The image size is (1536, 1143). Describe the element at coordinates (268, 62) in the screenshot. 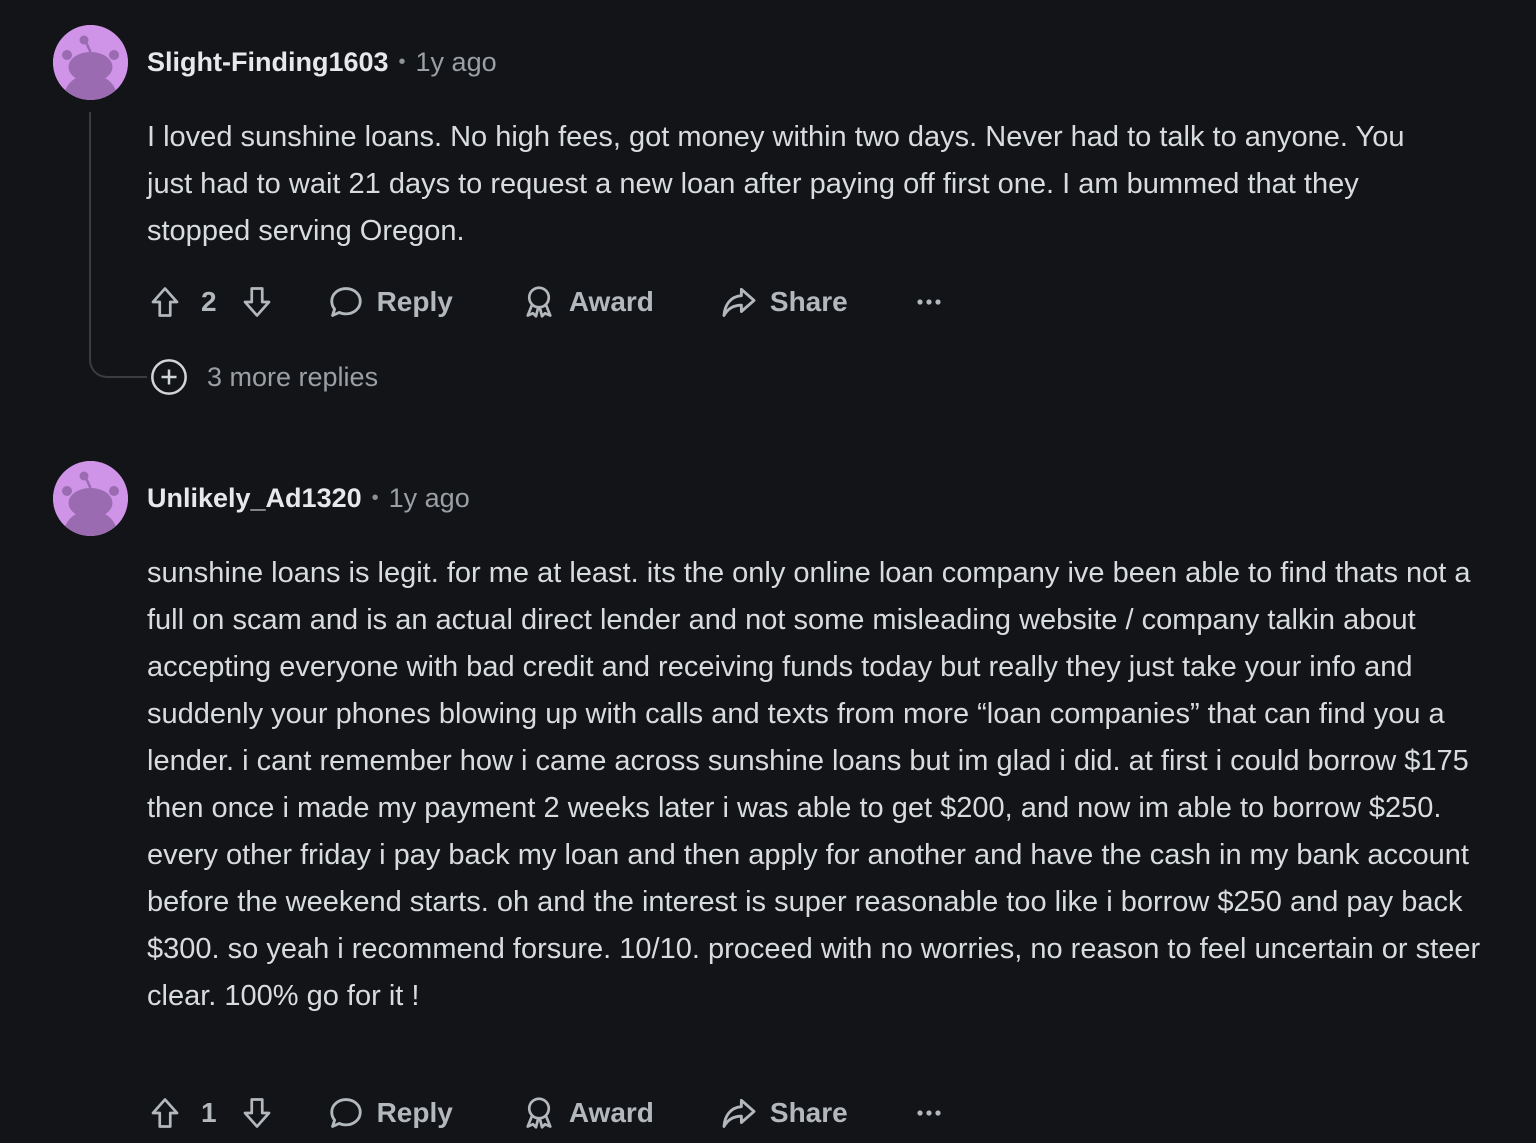

I see `username: Slight-Finding1603` at that location.